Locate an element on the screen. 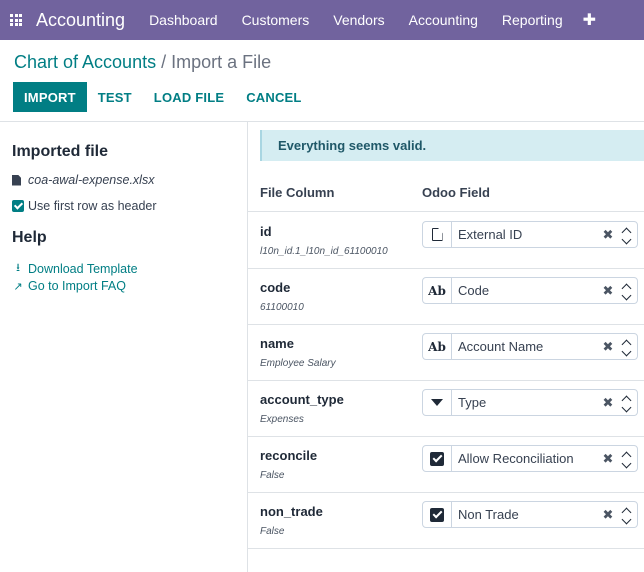 This screenshot has width=644, height=572. download-template-label: Download Template is located at coordinates (83, 269).